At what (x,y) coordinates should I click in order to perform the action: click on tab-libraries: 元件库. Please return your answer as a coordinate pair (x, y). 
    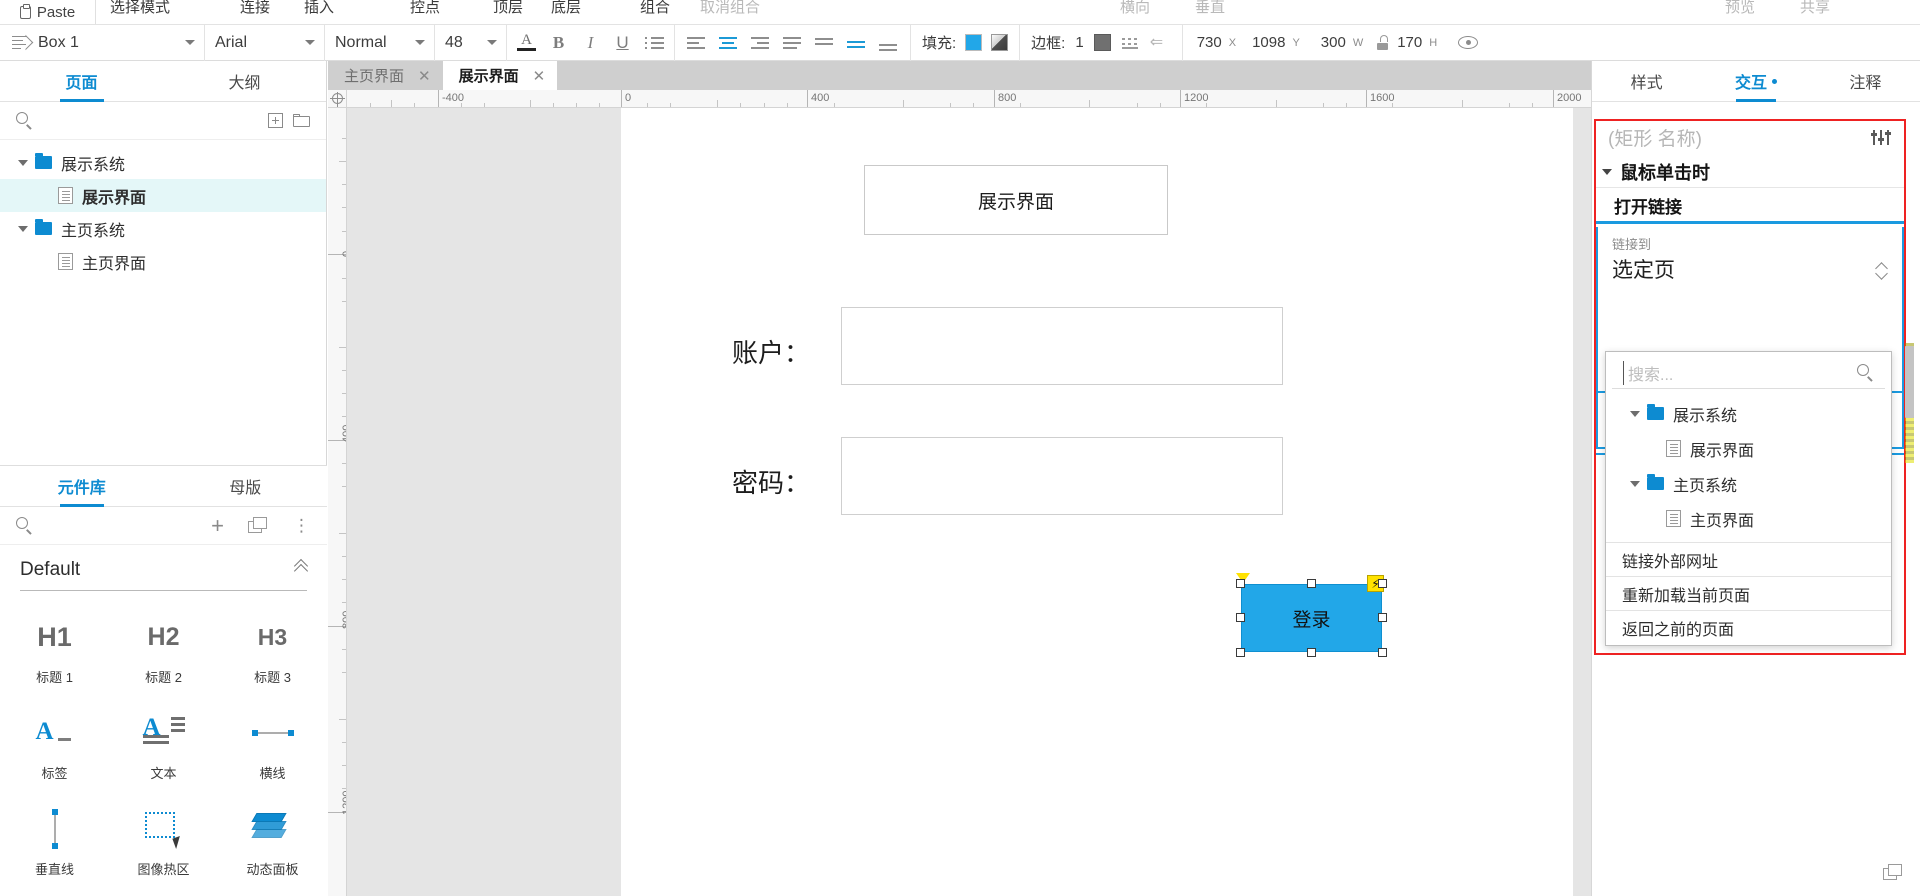
    Looking at the image, I should click on (82, 486).